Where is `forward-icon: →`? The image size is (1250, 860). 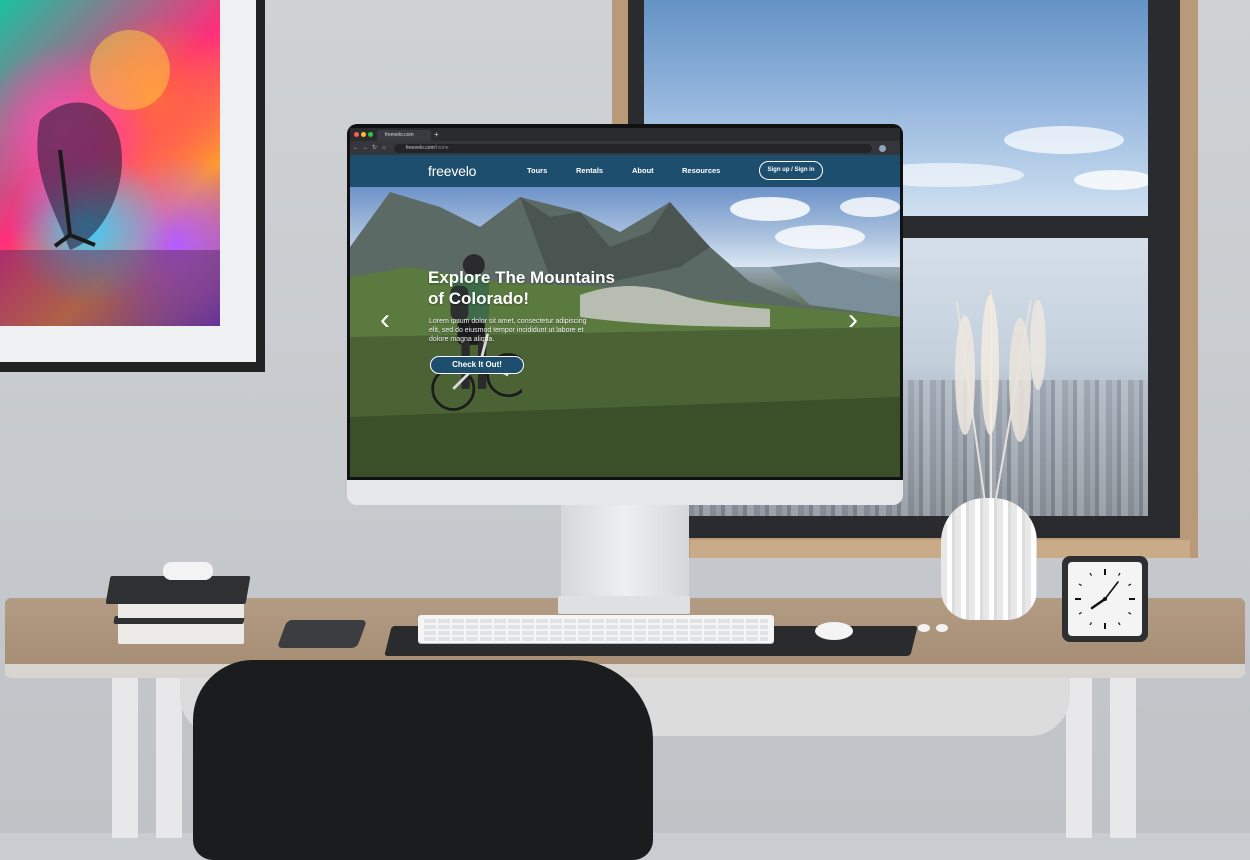
forward-icon: → is located at coordinates (365, 148).